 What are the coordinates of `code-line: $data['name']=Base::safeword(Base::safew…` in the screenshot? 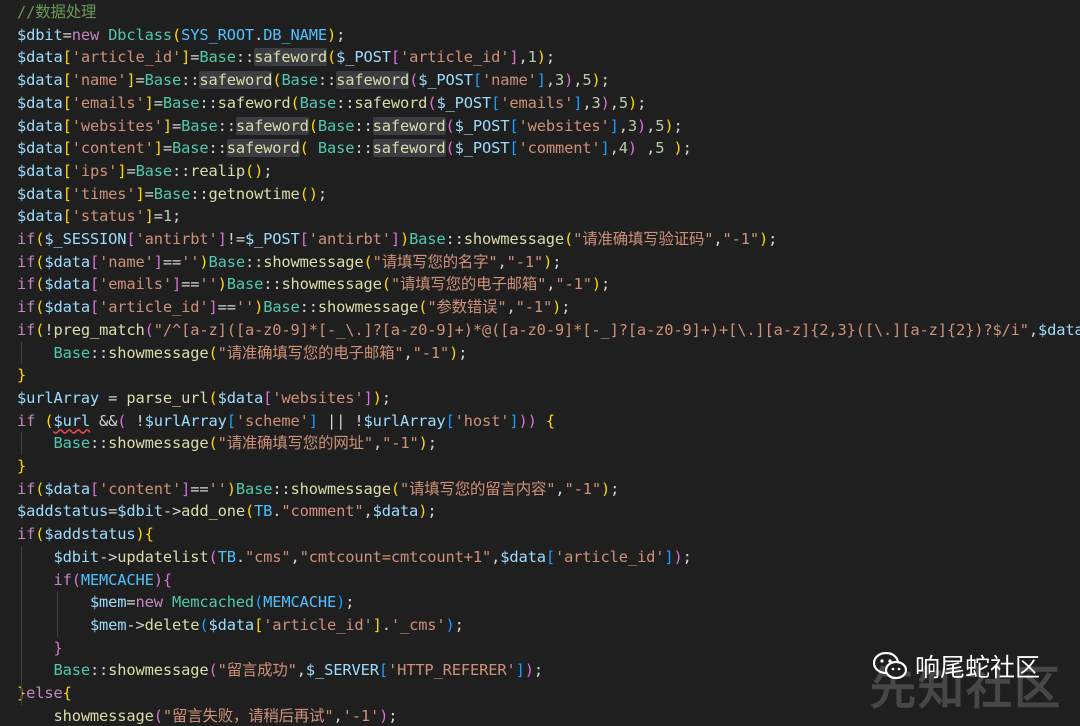 It's located at (313, 80).